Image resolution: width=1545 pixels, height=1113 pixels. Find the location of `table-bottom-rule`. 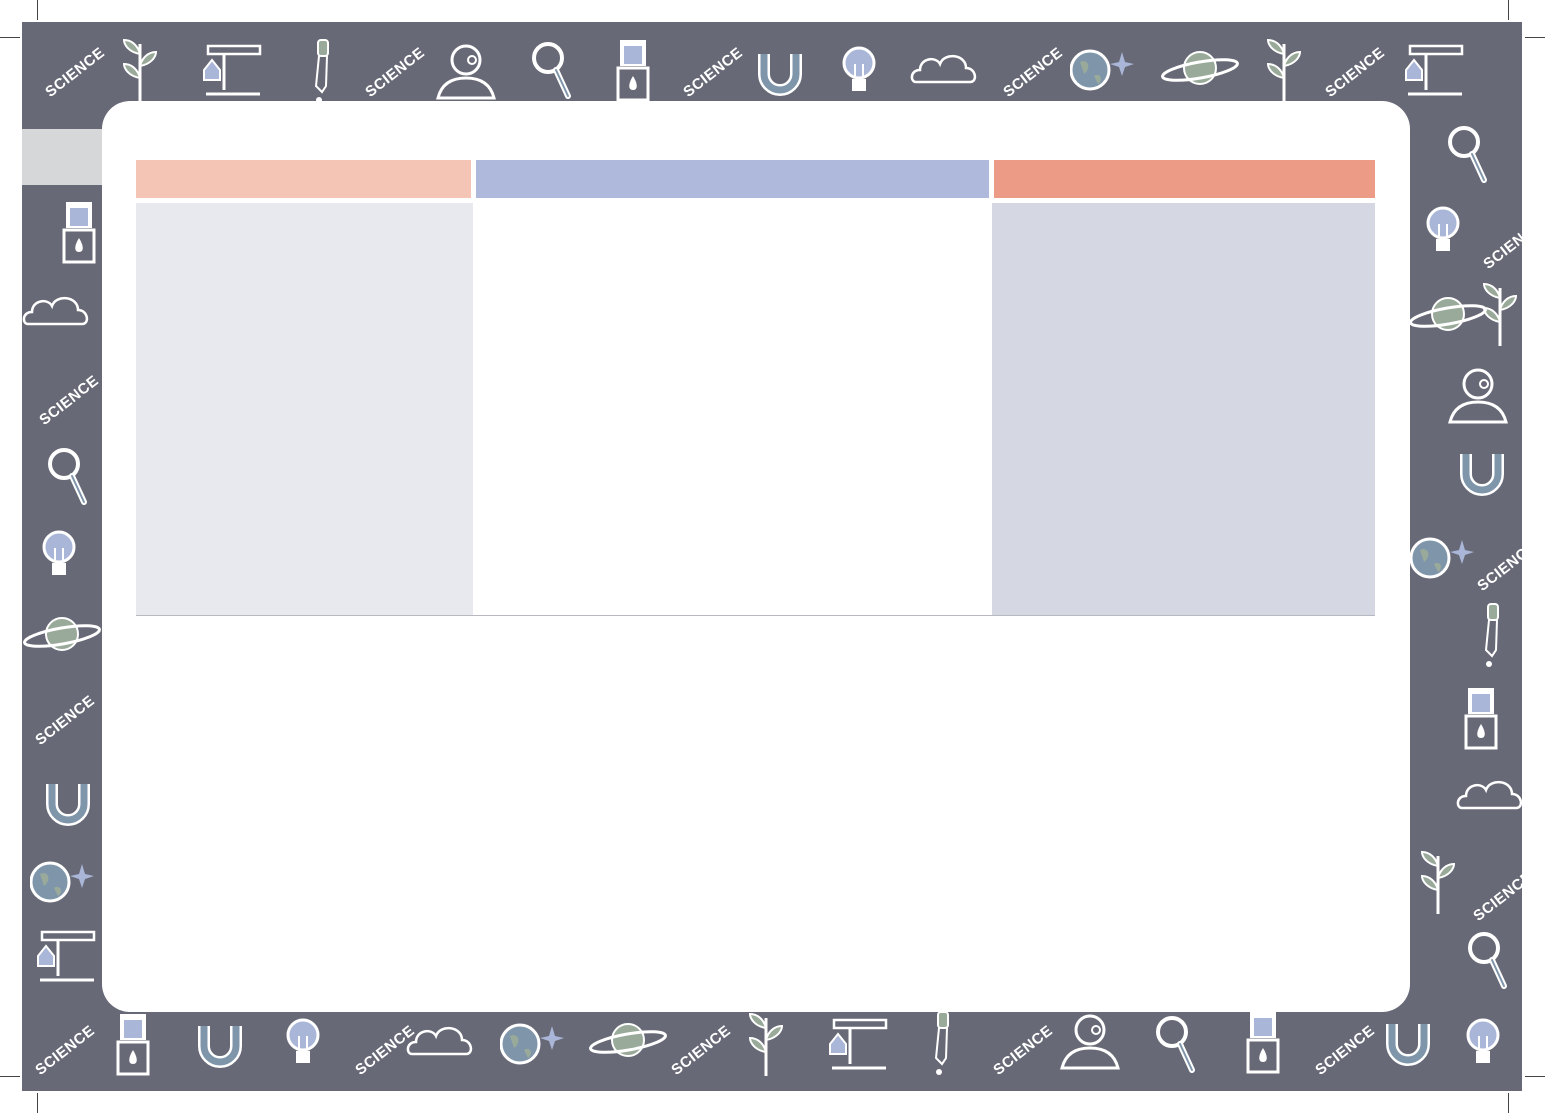

table-bottom-rule is located at coordinates (755, 615).